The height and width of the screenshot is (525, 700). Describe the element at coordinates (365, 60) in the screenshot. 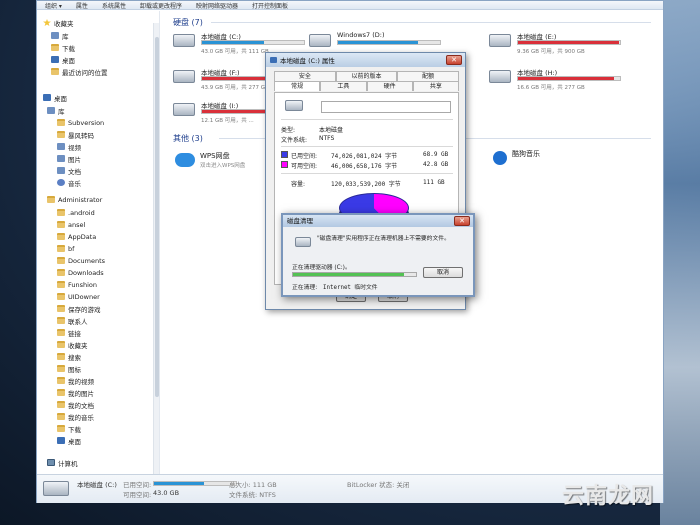

I see `dialog-titlebar: 本地磁盘 (C:) 属性 ✕` at that location.